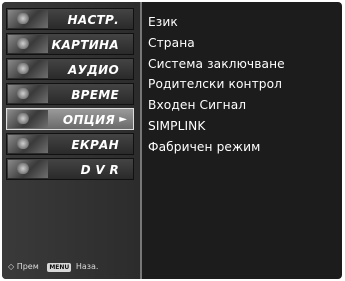 The width and height of the screenshot is (345, 281). I want to click on submenu-item-language: Език, so click(243, 22).